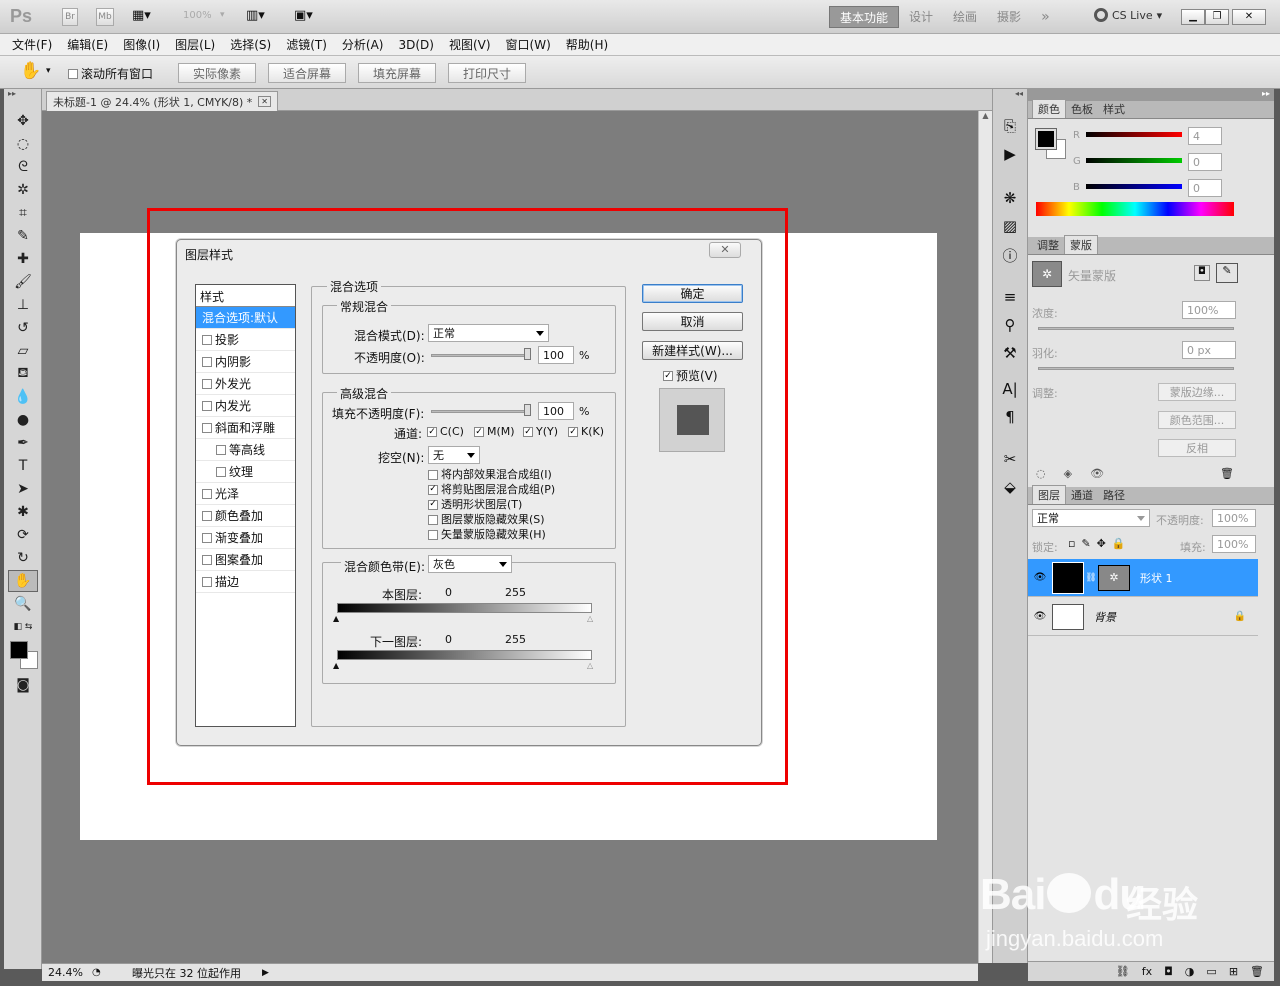  I want to click on image-icon: ▨, so click(1010, 226).